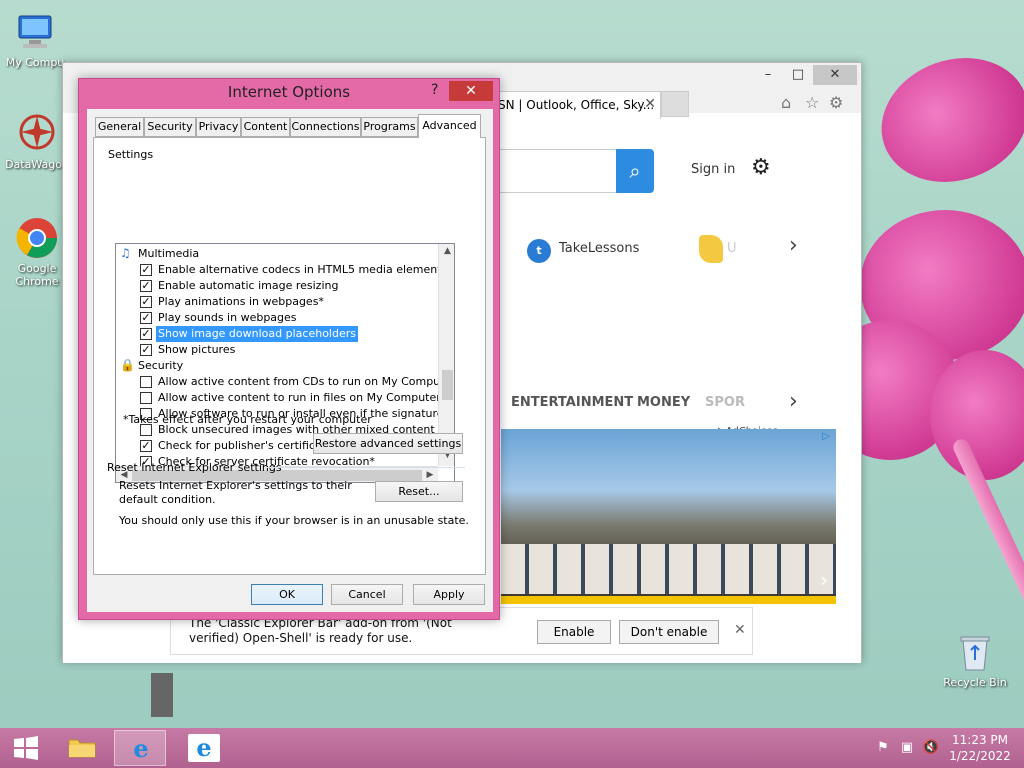  Describe the element at coordinates (675, 104) in the screenshot. I see `new-tab-button` at that location.